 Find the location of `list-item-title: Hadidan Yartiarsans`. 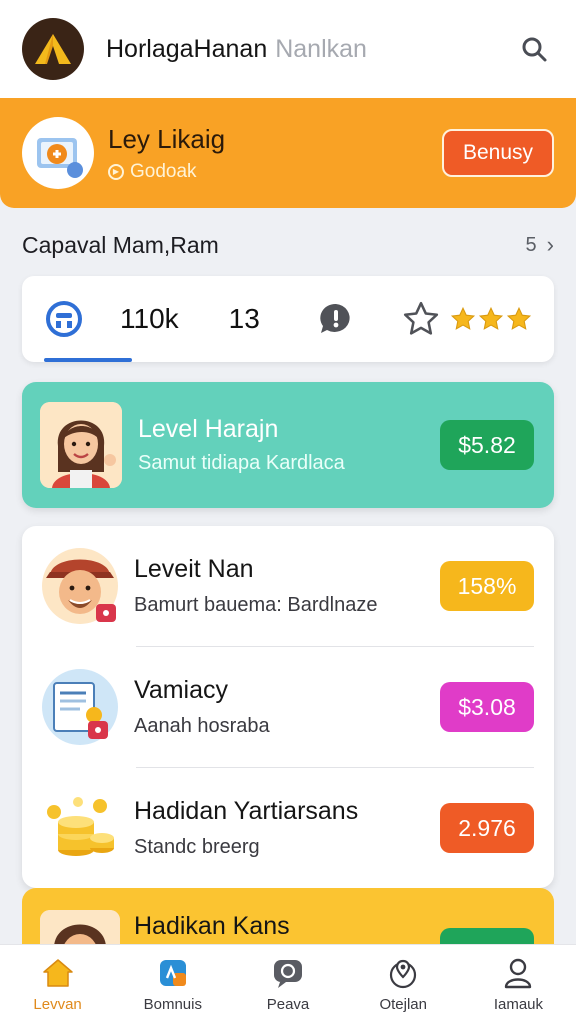

list-item-title: Hadidan Yartiarsans is located at coordinates (246, 811).